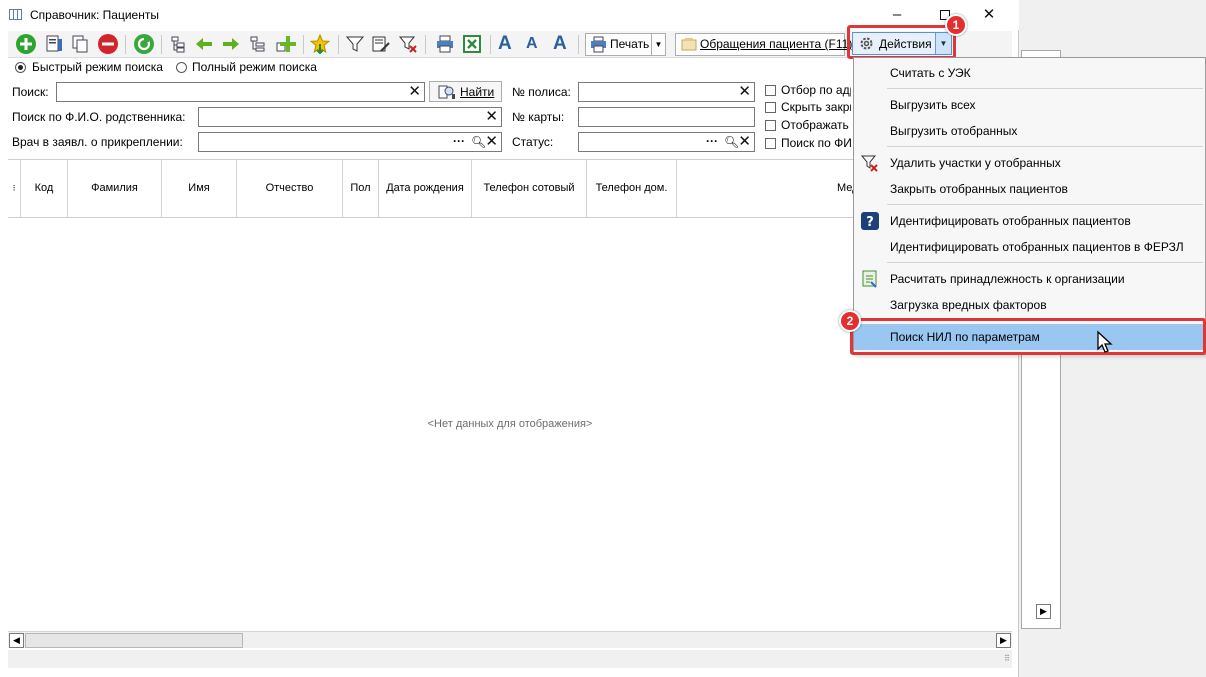 The height and width of the screenshot is (677, 1206). What do you see at coordinates (97, 67) in the screenshot?
I see `quick-mode-label: Быстрый режим поиска` at bounding box center [97, 67].